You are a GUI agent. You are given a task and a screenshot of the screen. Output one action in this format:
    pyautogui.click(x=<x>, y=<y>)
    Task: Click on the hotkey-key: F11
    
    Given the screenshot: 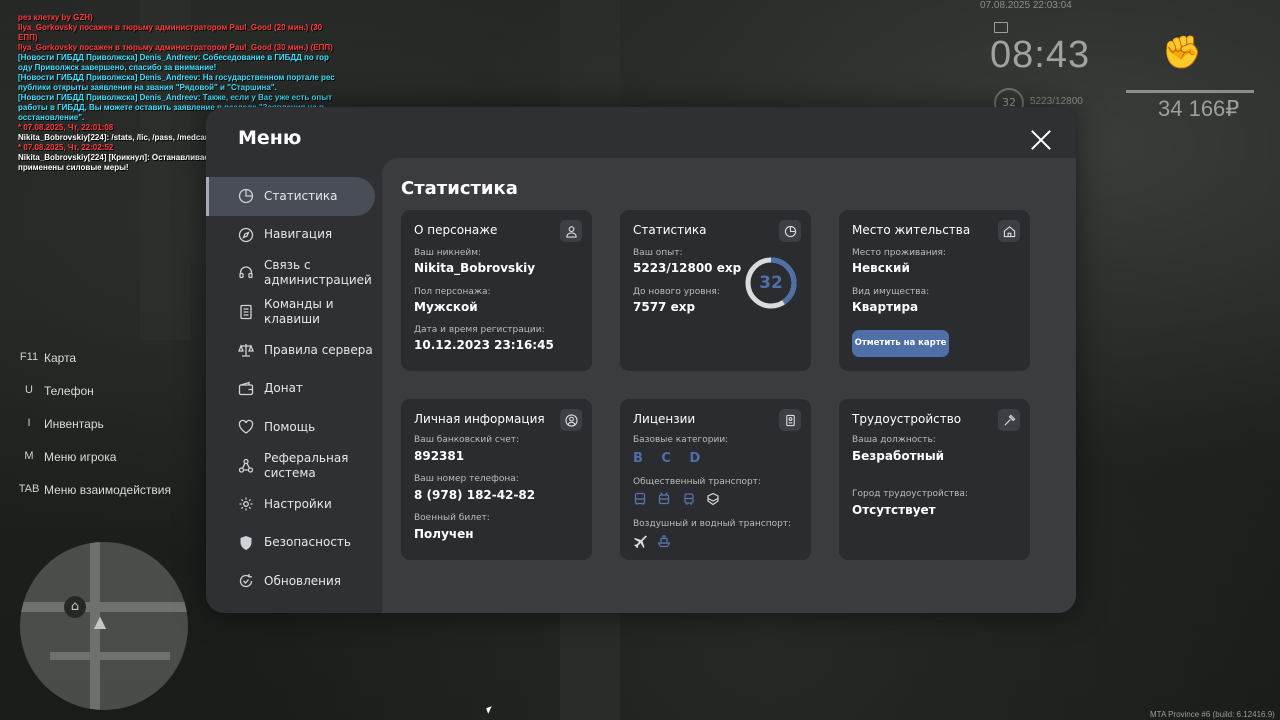 What is the action you would take?
    pyautogui.click(x=29, y=357)
    